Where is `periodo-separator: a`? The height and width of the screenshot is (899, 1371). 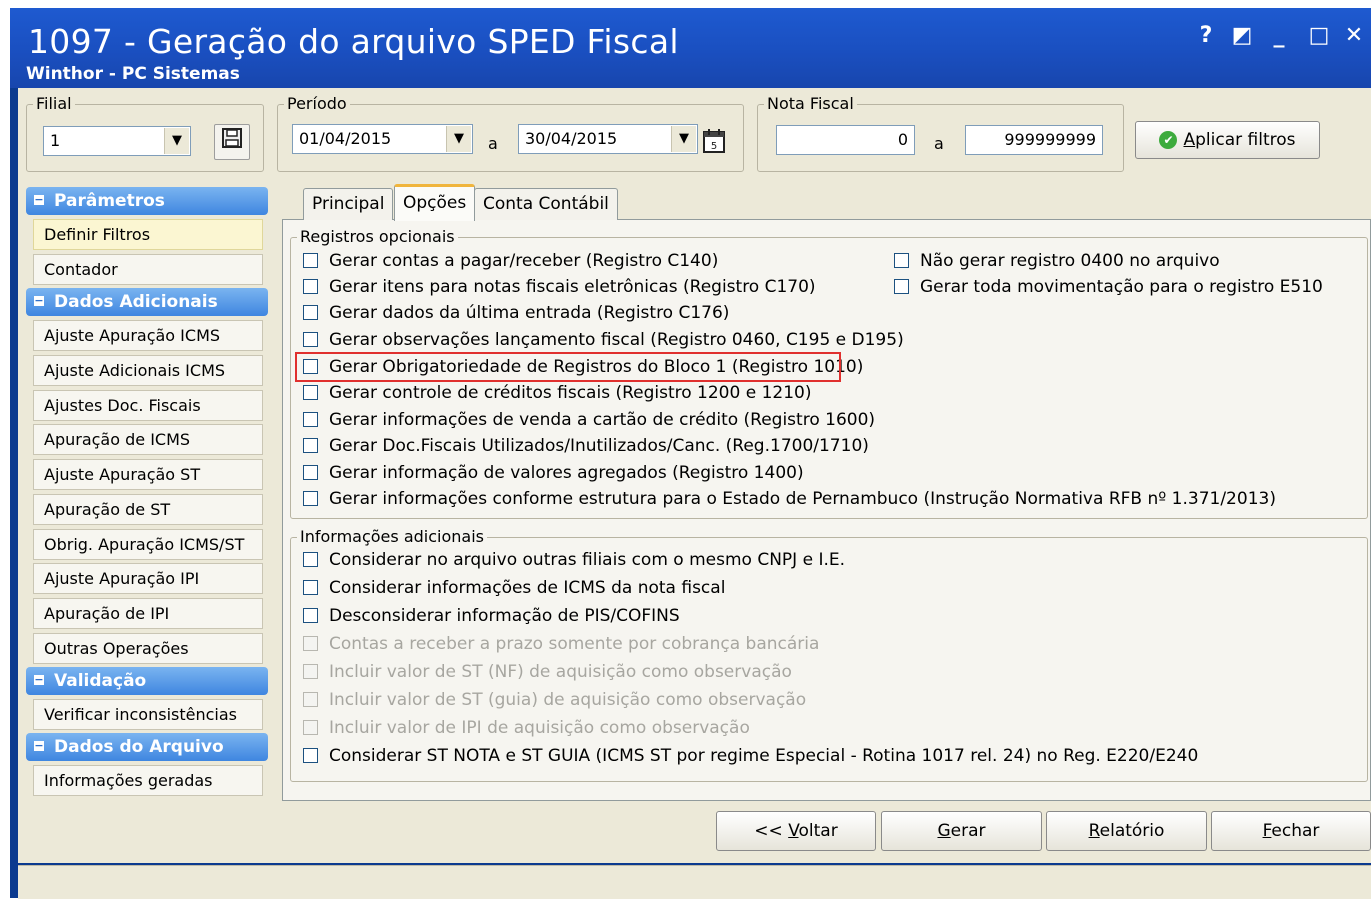
periodo-separator: a is located at coordinates (493, 143).